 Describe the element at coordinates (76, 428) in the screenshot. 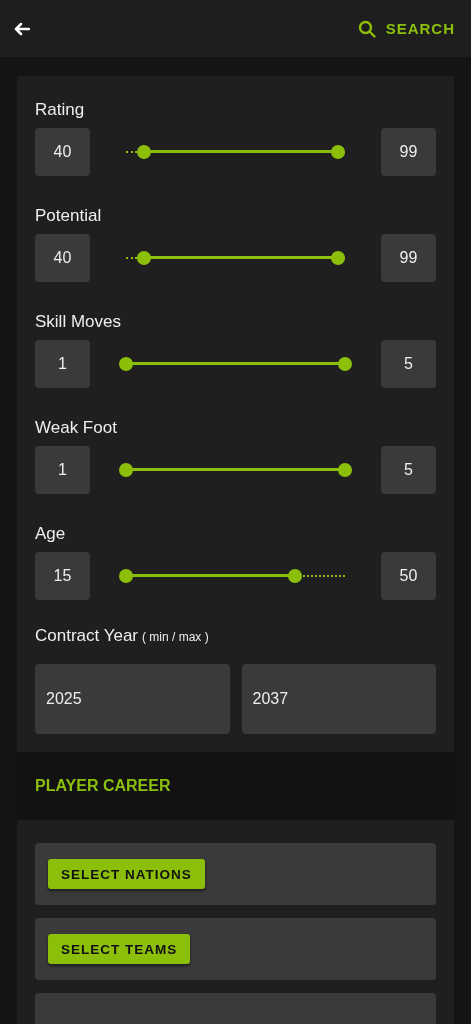

I see `filter-label: Weak Foot` at that location.